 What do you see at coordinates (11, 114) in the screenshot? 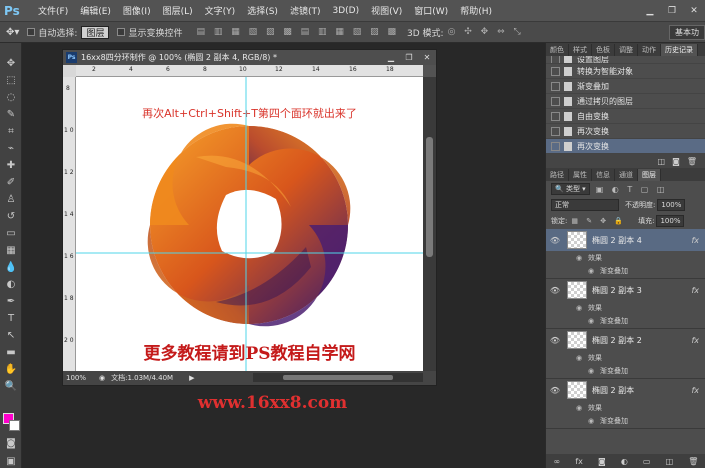
I see `quick-select-icon: ✎` at bounding box center [11, 114].